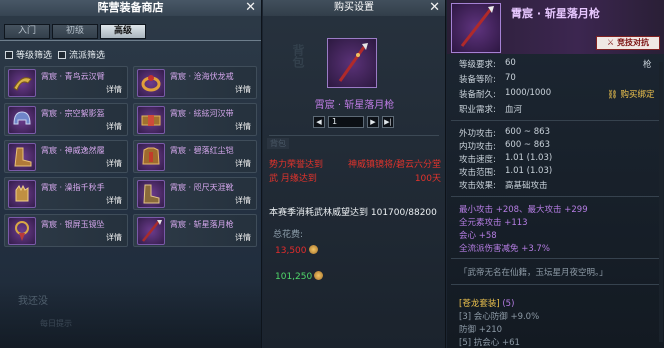  Describe the element at coordinates (66, 193) in the screenshot. I see `shop-item: 霄宸 · 澡指千秋手 详情` at that location.